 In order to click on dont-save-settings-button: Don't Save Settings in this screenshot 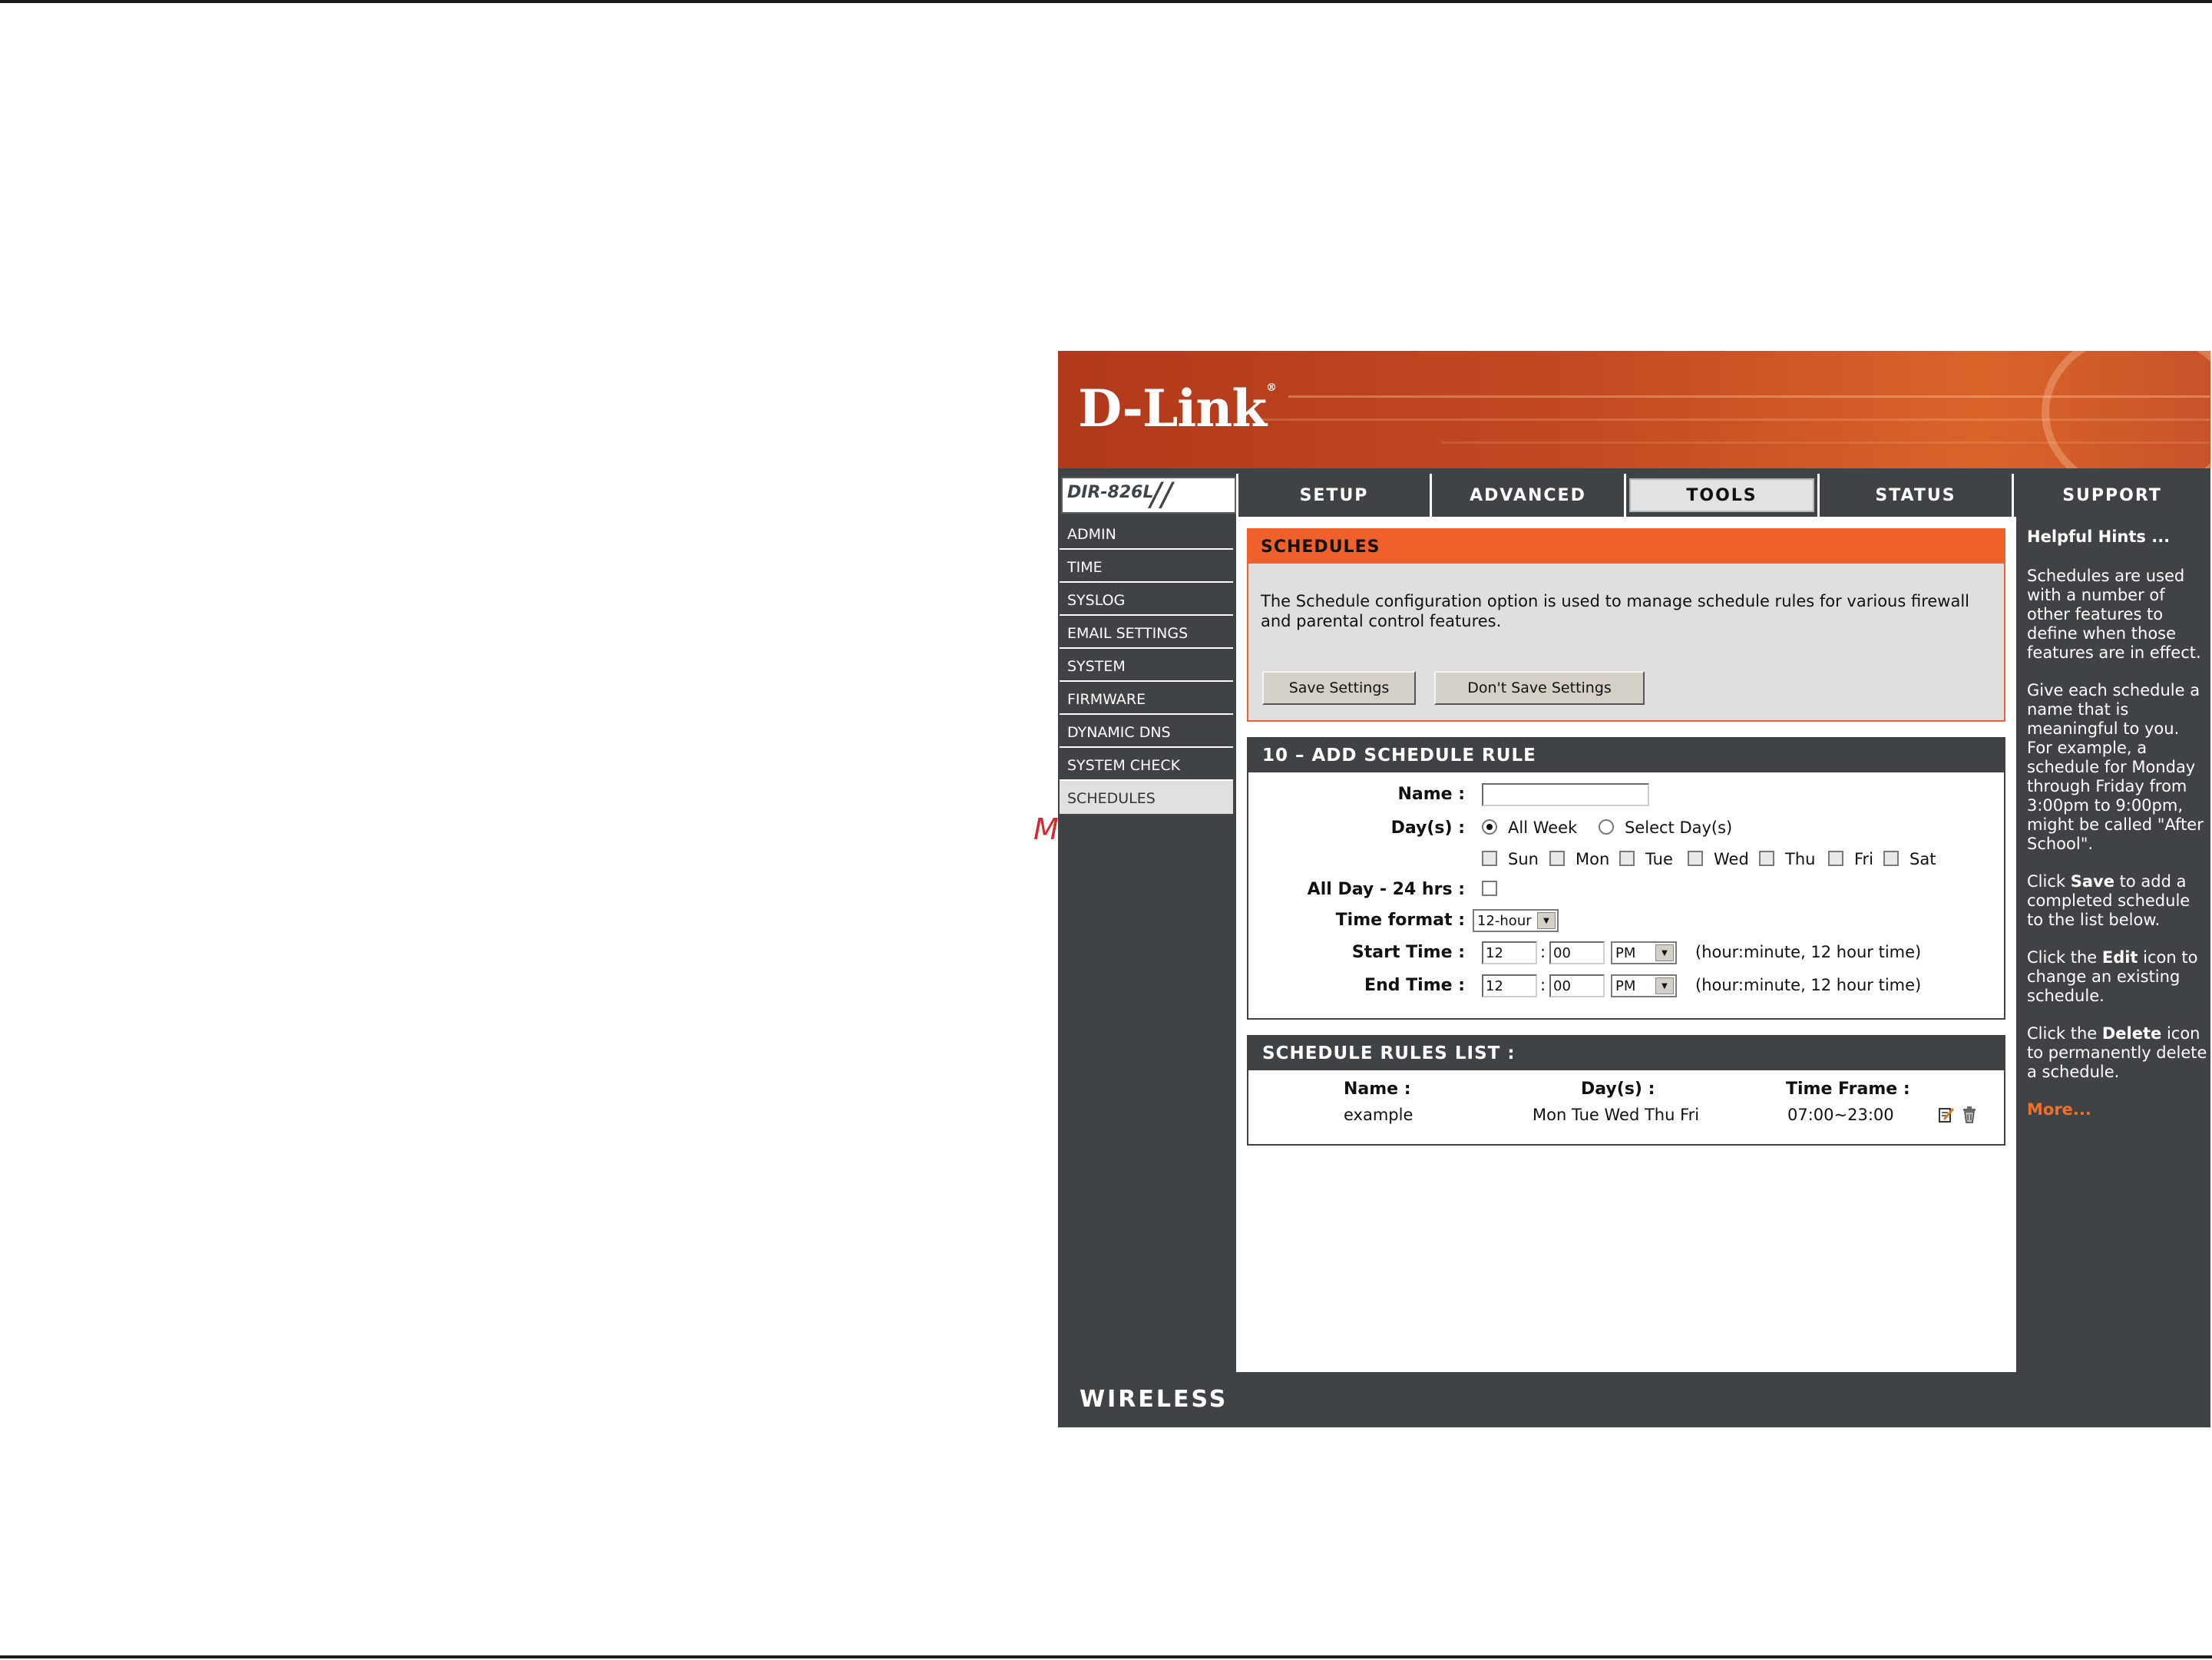, I will do `click(1539, 688)`.